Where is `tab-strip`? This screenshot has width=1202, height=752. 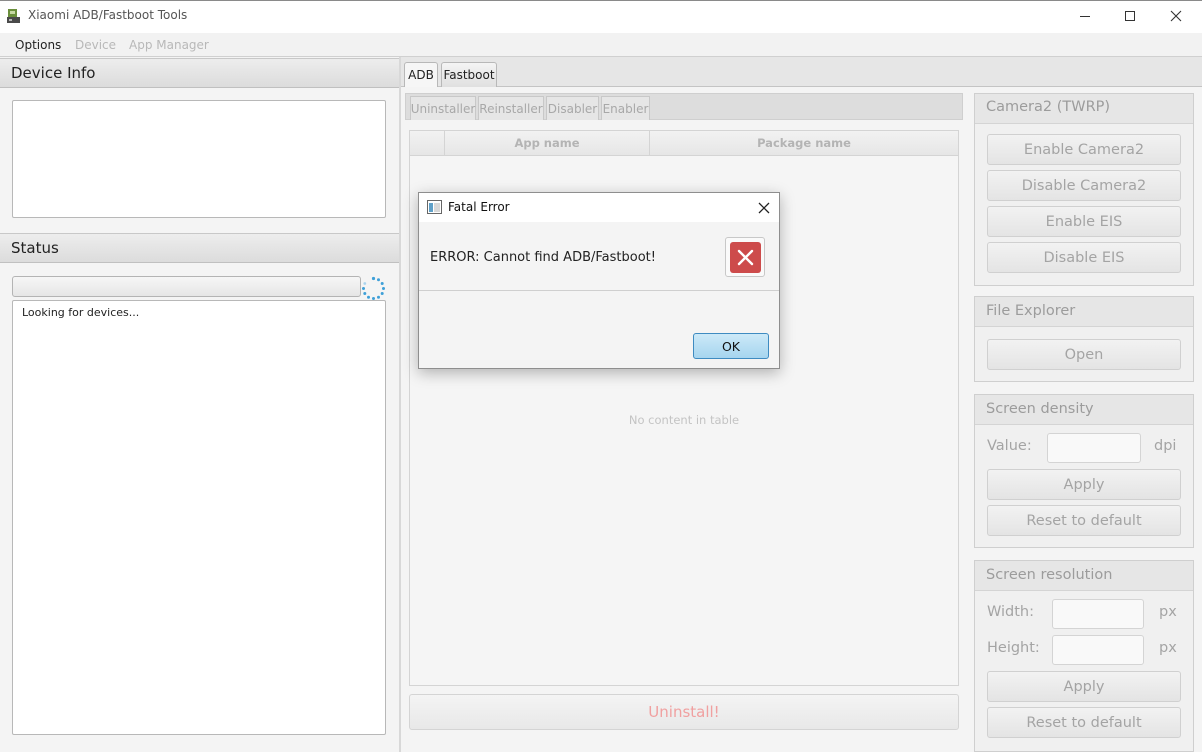
tab-strip is located at coordinates (801, 72).